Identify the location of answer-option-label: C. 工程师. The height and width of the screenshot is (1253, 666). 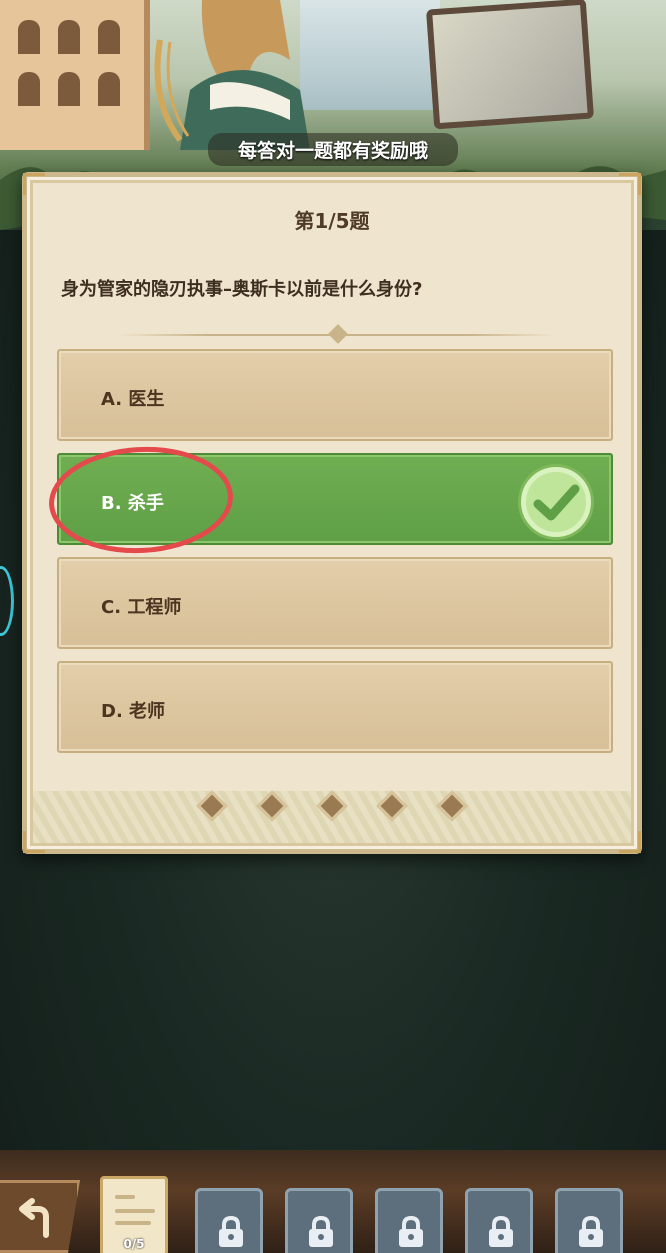
(141, 607).